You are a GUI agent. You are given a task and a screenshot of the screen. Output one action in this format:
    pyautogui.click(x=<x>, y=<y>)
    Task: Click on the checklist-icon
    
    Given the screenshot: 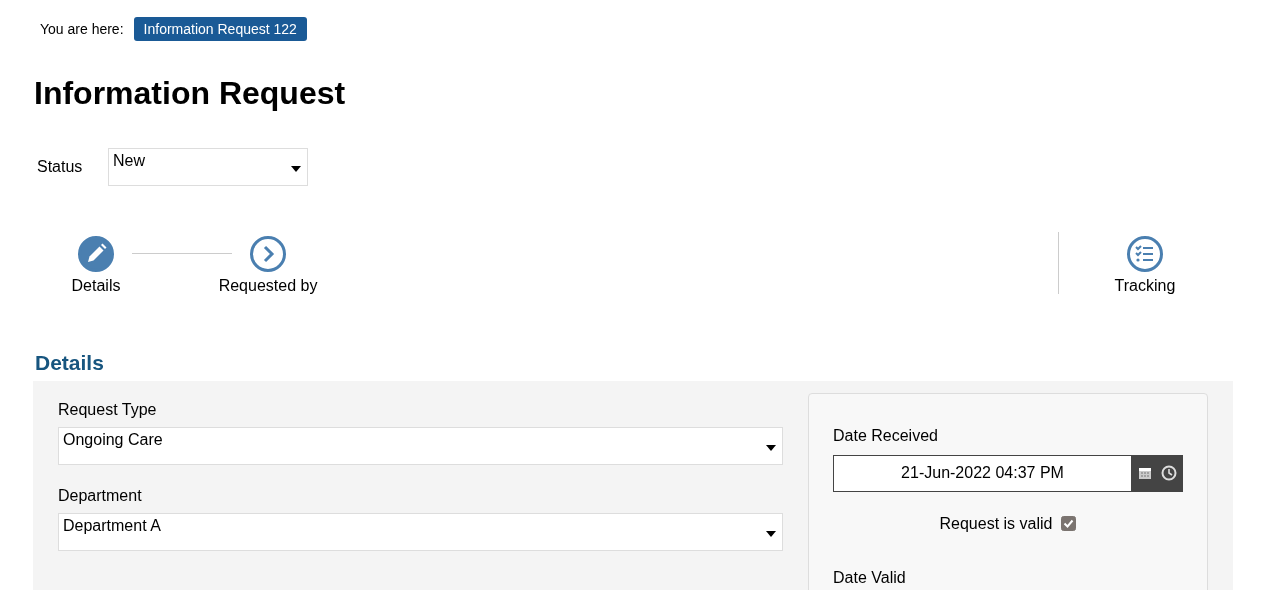 What is the action you would take?
    pyautogui.click(x=1145, y=254)
    